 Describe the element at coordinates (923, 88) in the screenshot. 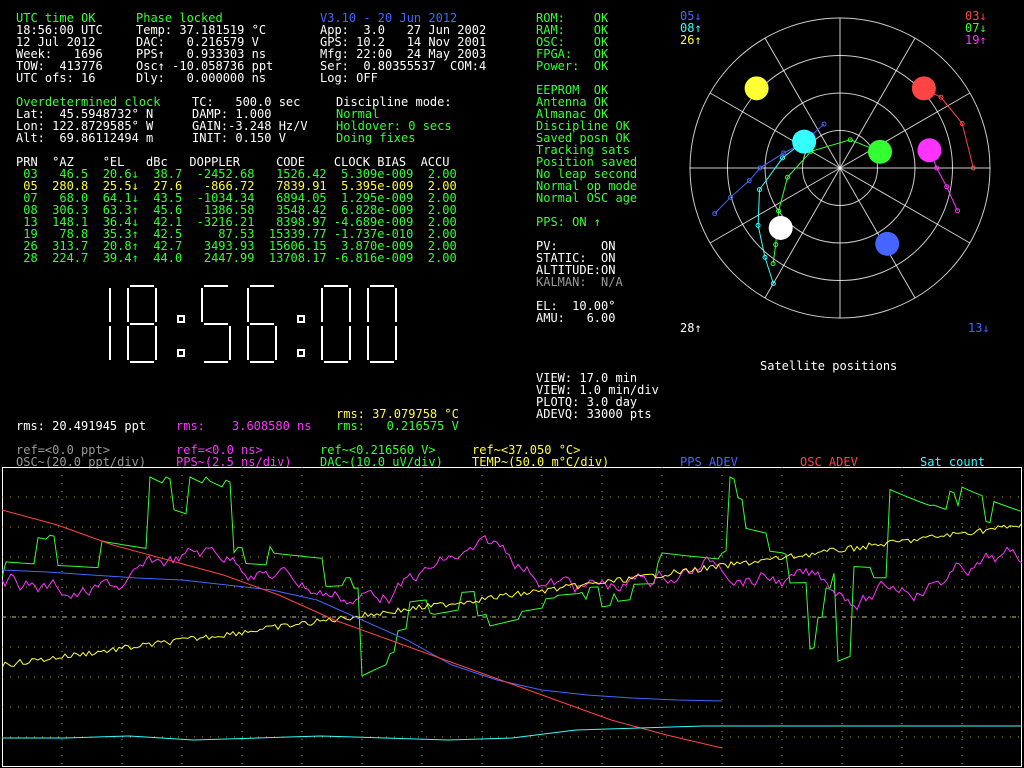

I see `satellite-03-marker` at that location.